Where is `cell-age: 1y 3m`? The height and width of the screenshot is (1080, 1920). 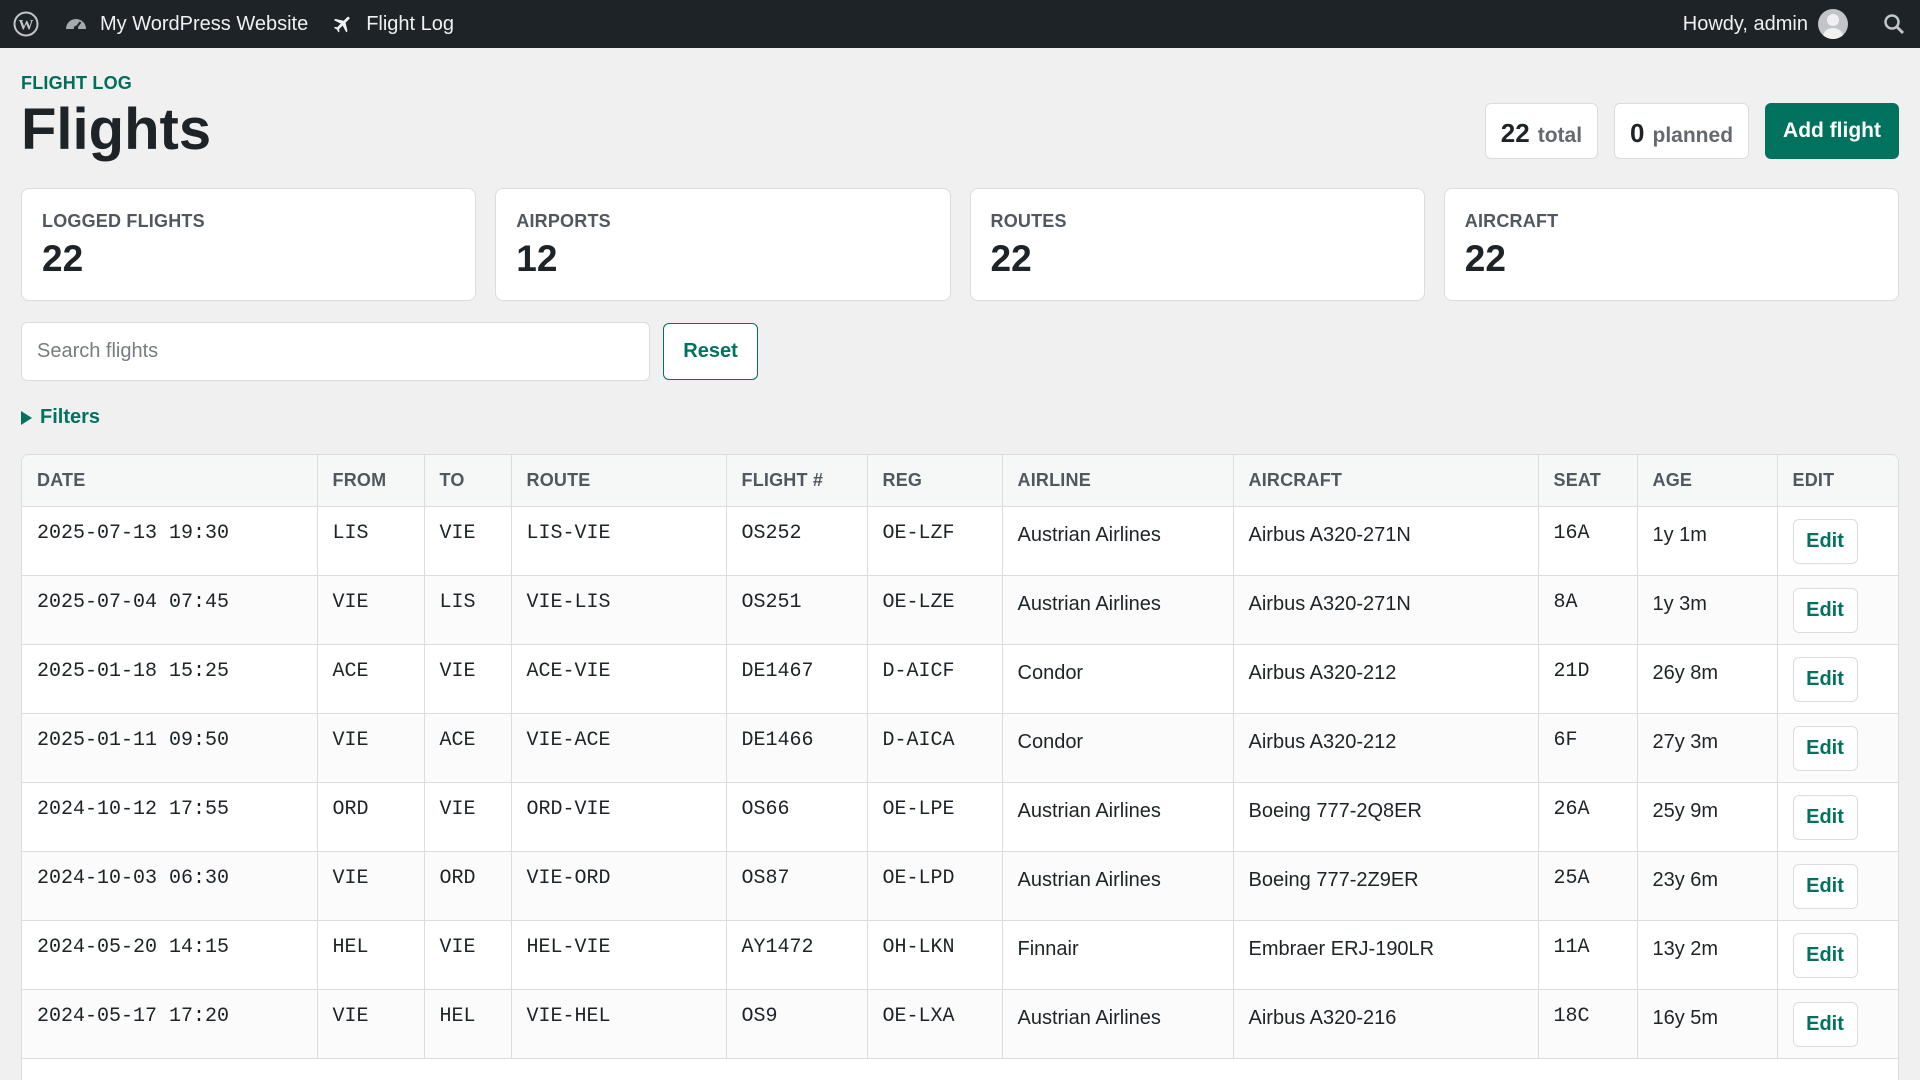 cell-age: 1y 3m is located at coordinates (1707, 610).